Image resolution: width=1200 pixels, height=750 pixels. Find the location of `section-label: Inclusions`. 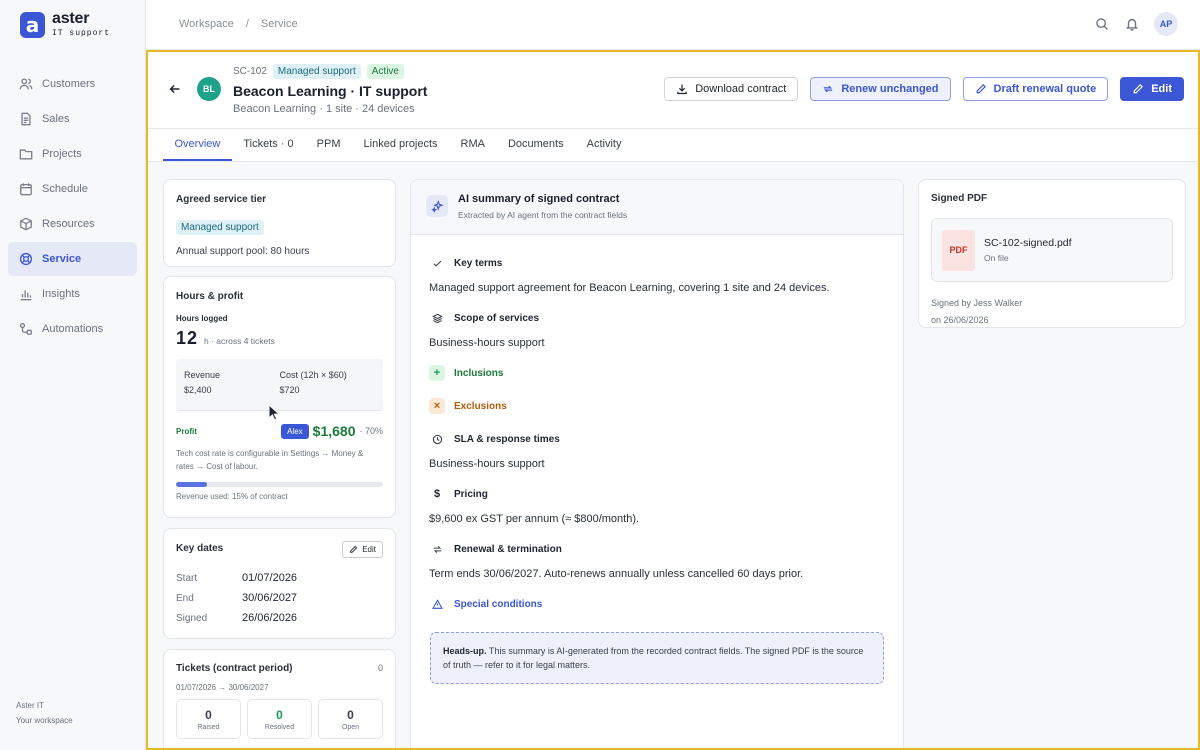

section-label: Inclusions is located at coordinates (479, 373).